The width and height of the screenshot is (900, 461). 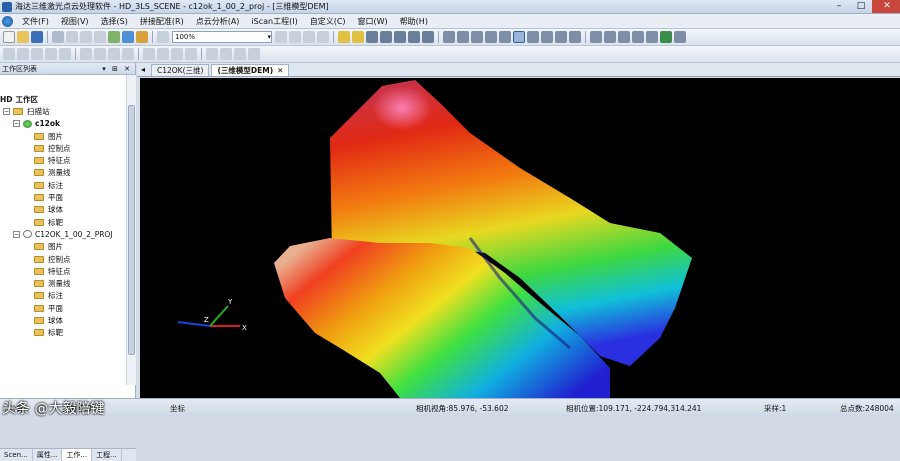 I want to click on rgb-icon, so click(x=177, y=54).